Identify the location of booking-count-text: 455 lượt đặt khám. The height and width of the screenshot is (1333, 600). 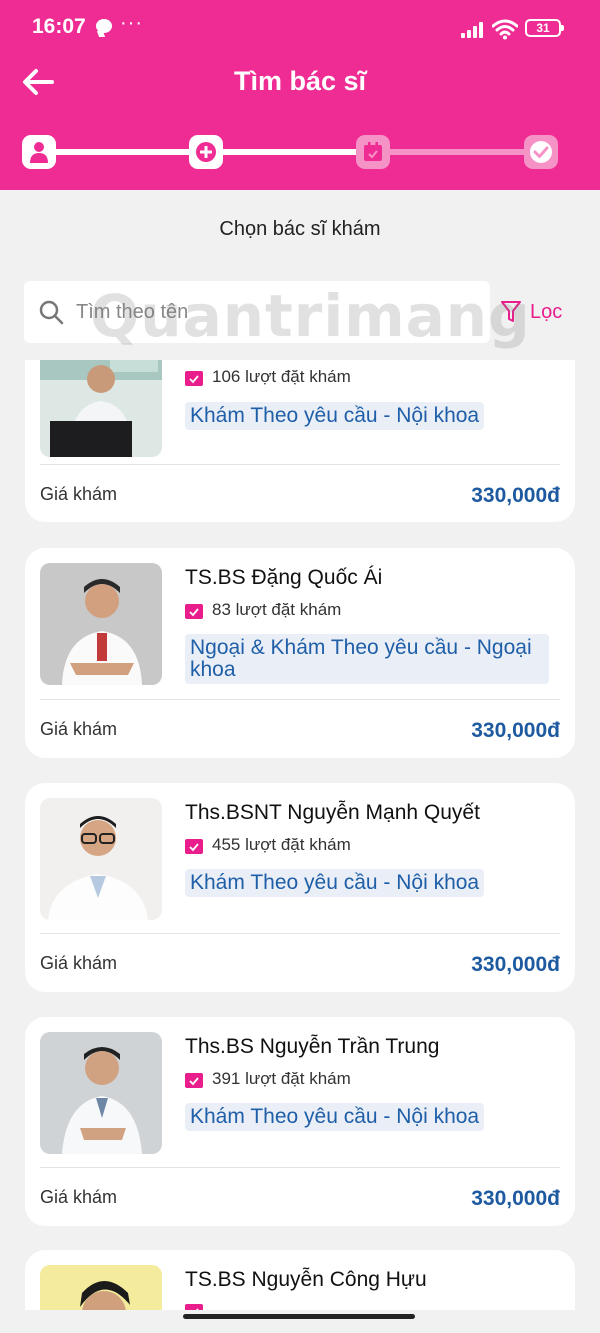
(281, 844).